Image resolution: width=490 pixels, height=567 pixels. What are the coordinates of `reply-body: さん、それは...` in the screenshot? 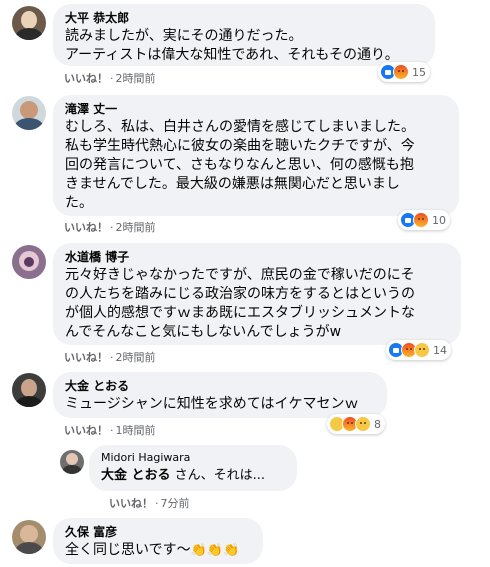 It's located at (218, 475).